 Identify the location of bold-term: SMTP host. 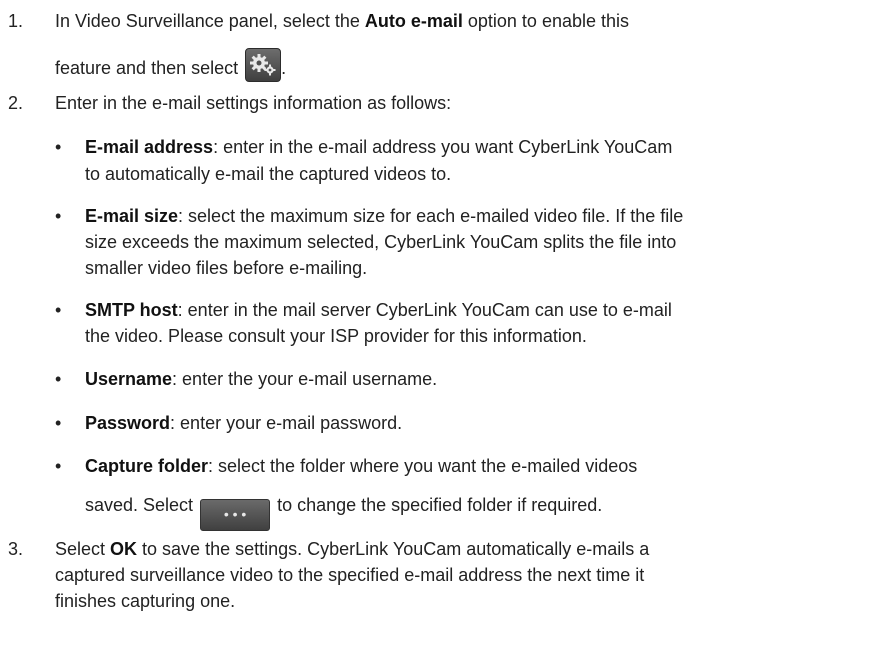
(131, 310).